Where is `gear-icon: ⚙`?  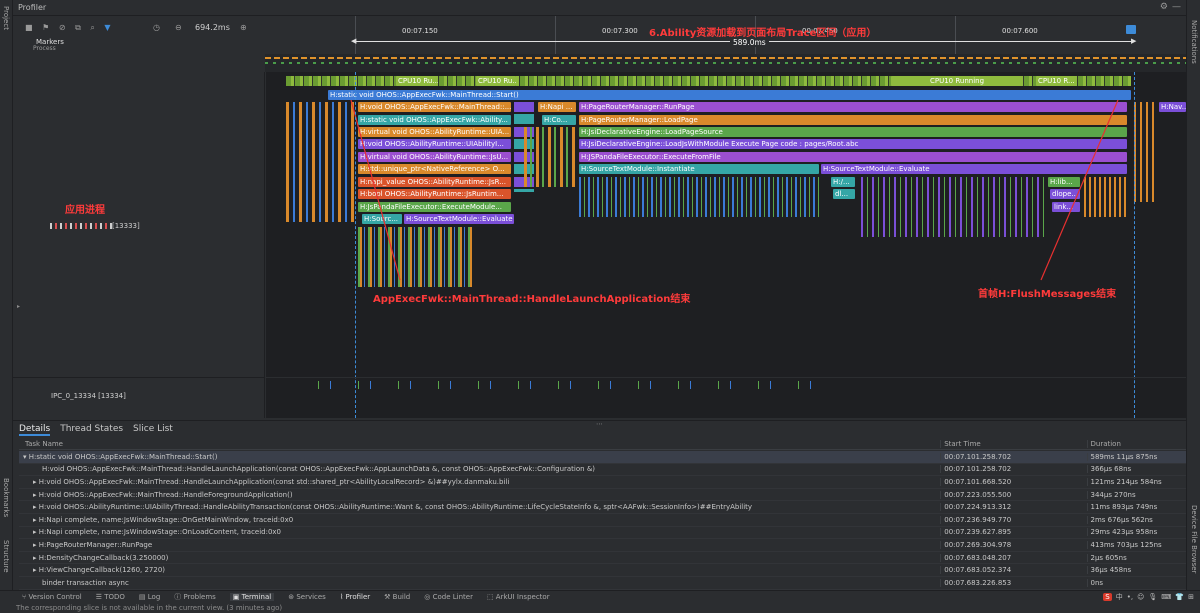 gear-icon: ⚙ is located at coordinates (1164, 7).